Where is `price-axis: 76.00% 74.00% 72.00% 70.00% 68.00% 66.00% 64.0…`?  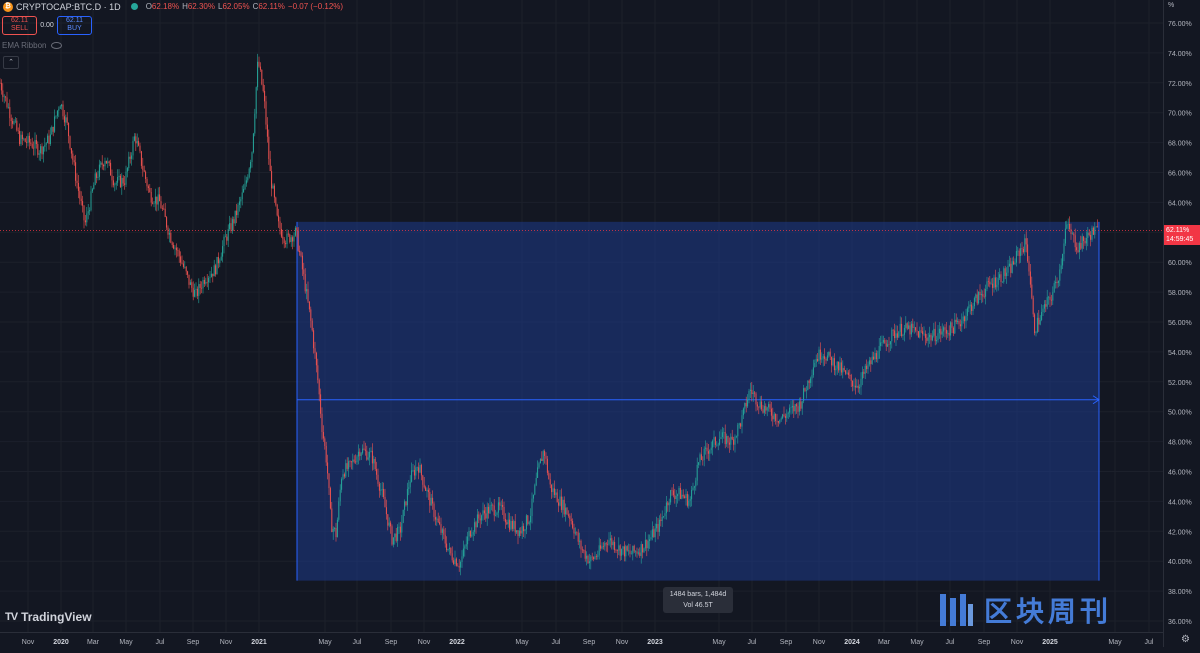
price-axis: 76.00% 74.00% 72.00% 70.00% 68.00% 66.00% 64.0… is located at coordinates (1181, 323).